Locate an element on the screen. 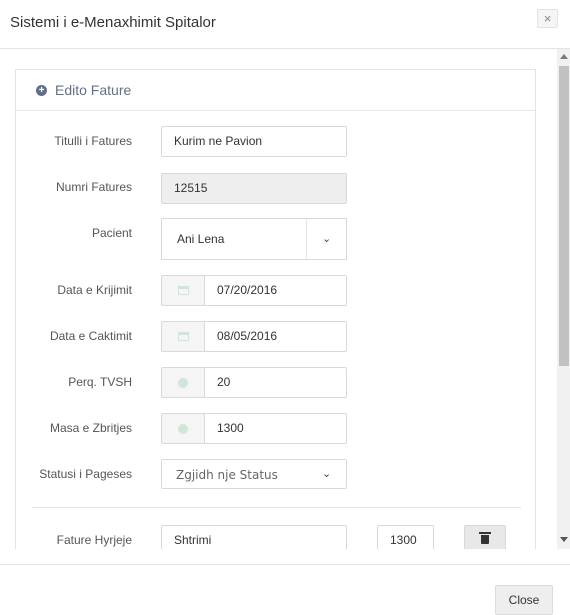  patient-label: Pacient is located at coordinates (111, 233).